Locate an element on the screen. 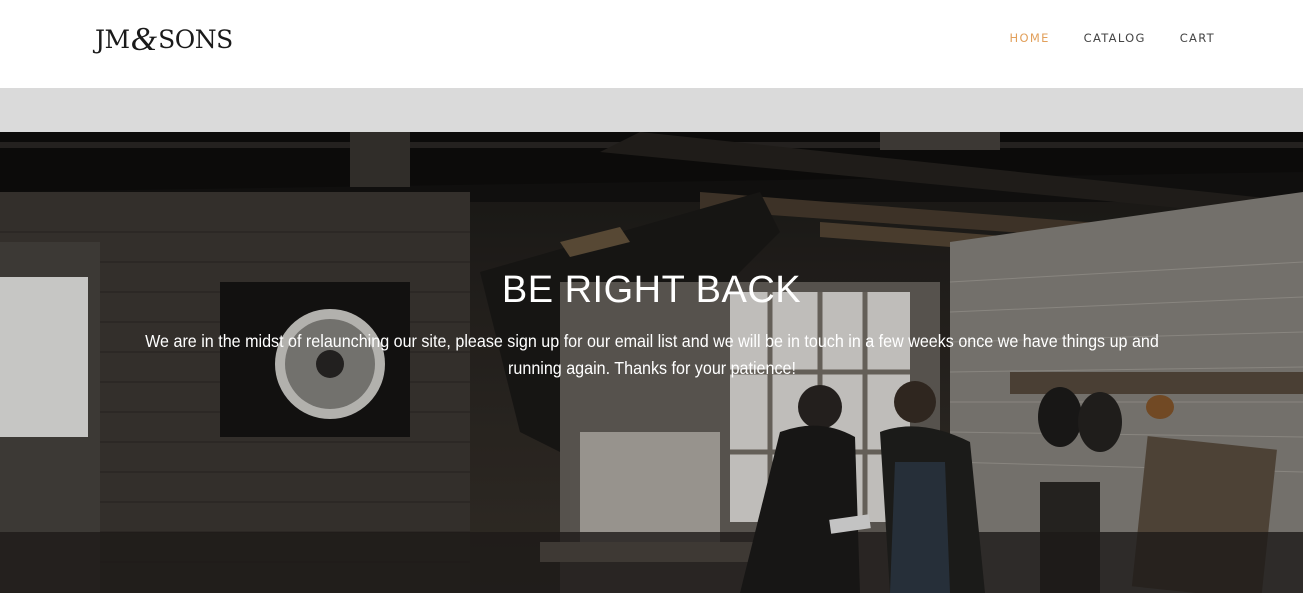 The height and width of the screenshot is (593, 1303). announcement-bar is located at coordinates (651, 110).